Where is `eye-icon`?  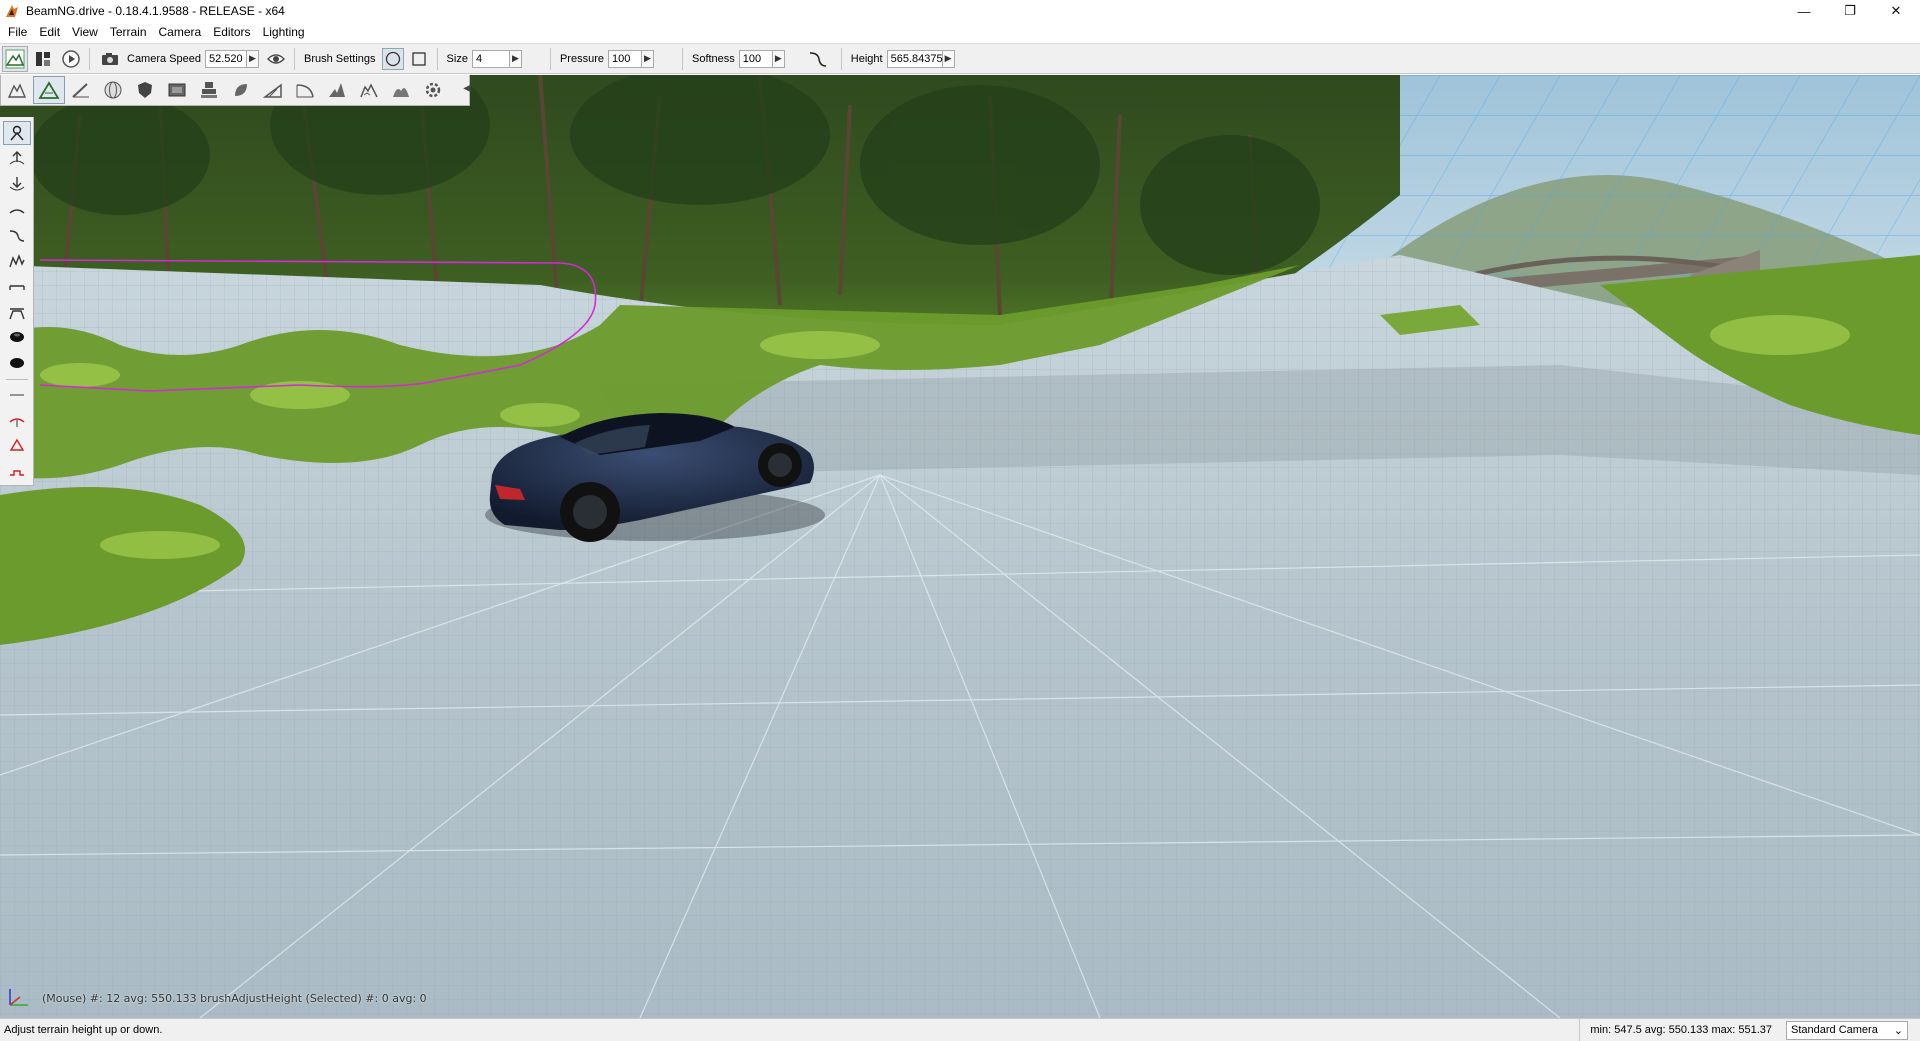 eye-icon is located at coordinates (276, 58).